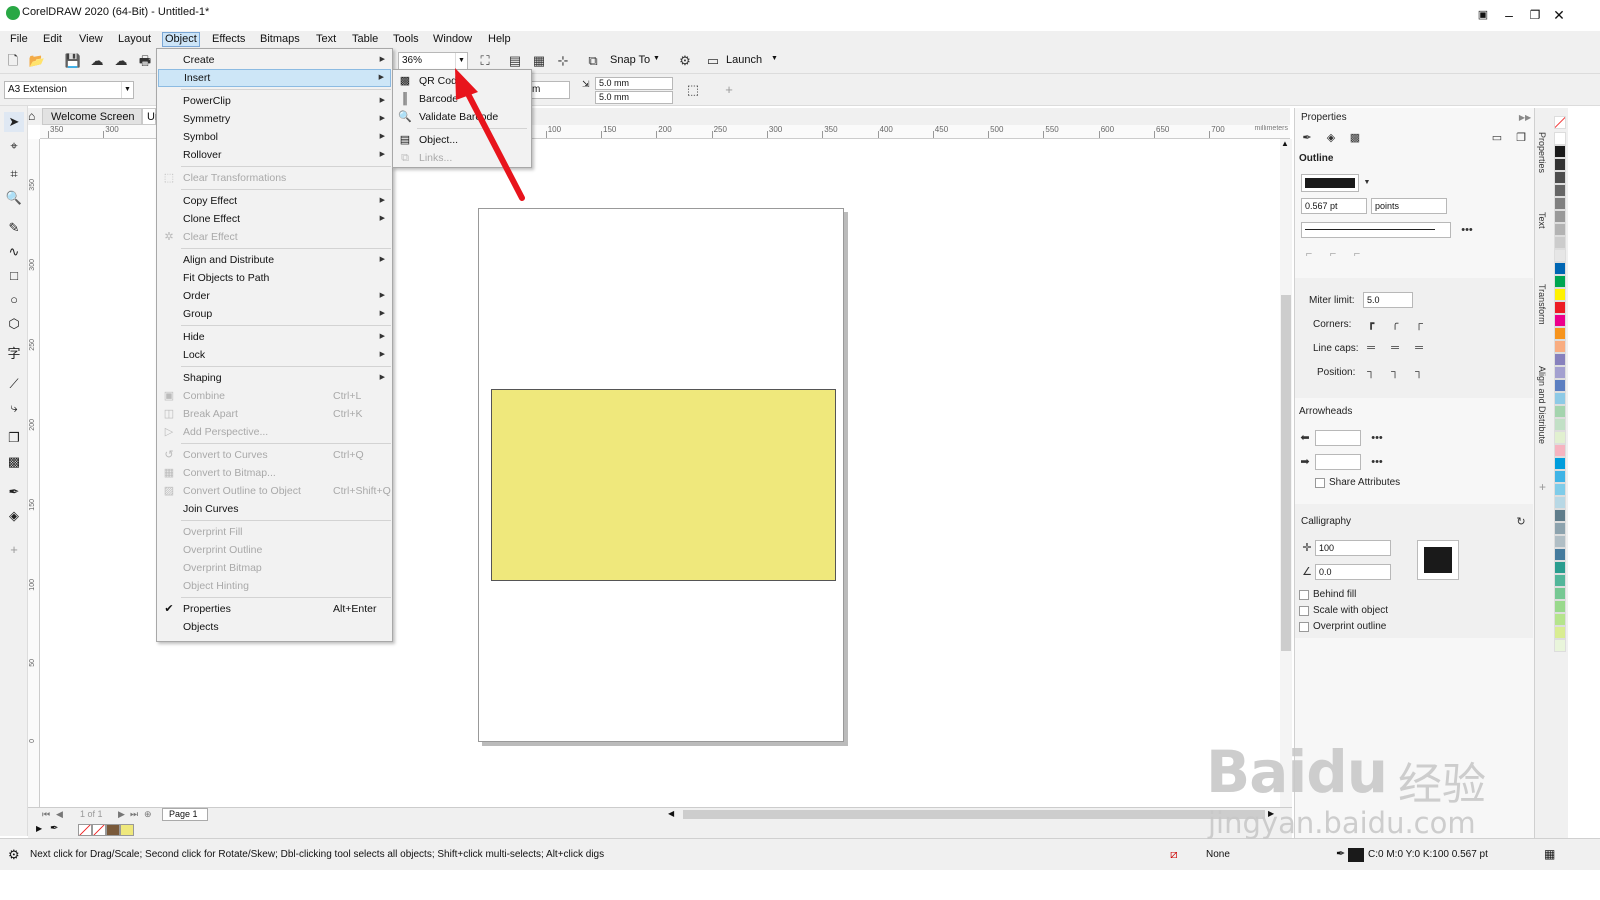  I want to click on home-icon: ⌂, so click(35, 116).